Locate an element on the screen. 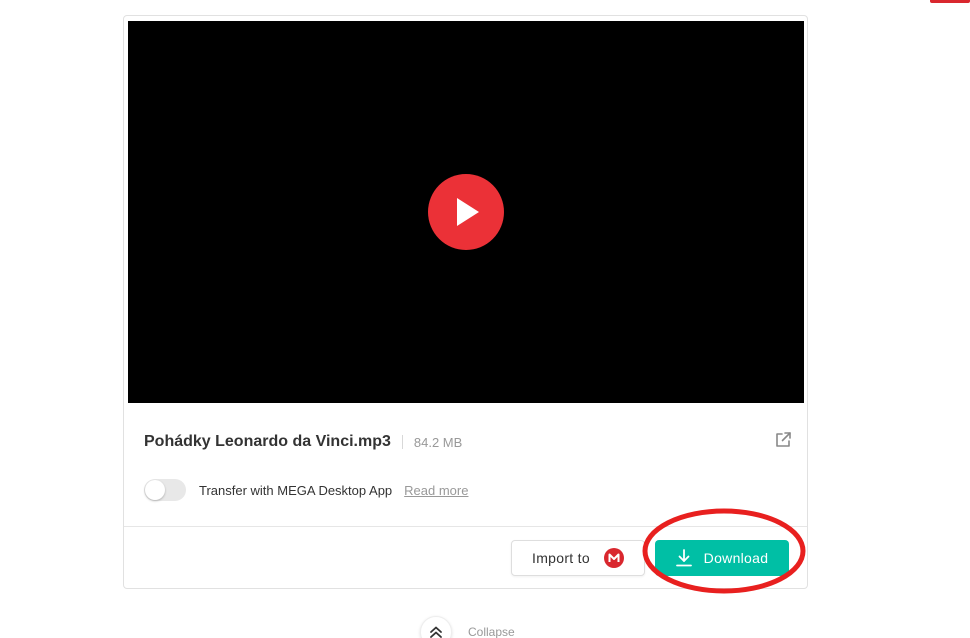  collapse-button is located at coordinates (436, 627).